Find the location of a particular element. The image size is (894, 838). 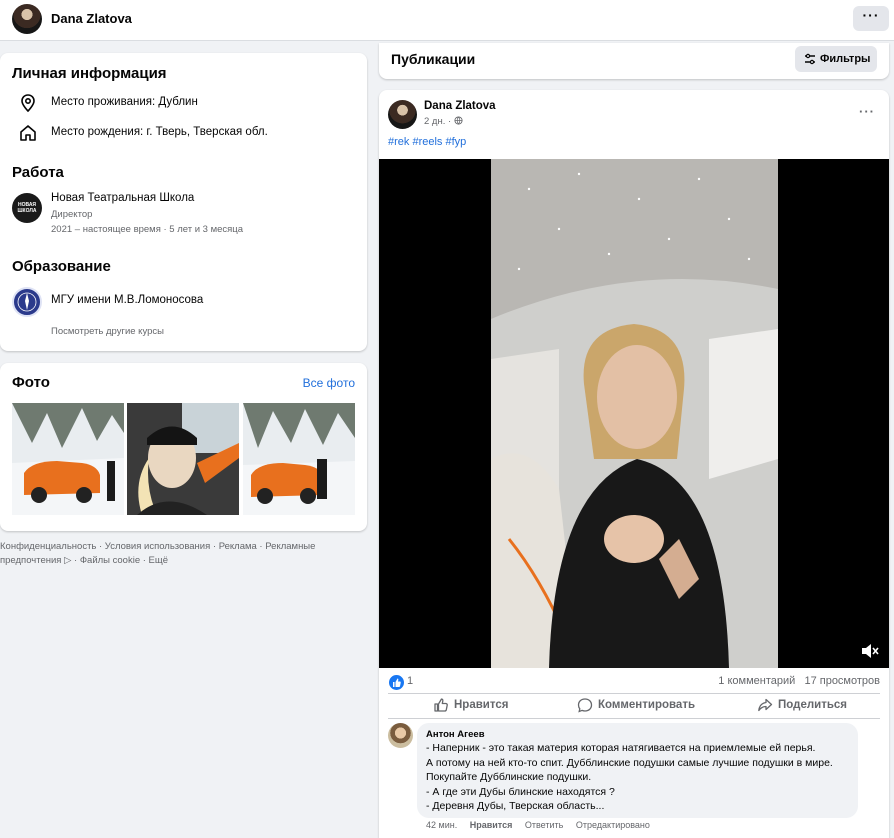

mute-icon is located at coordinates (870, 651).